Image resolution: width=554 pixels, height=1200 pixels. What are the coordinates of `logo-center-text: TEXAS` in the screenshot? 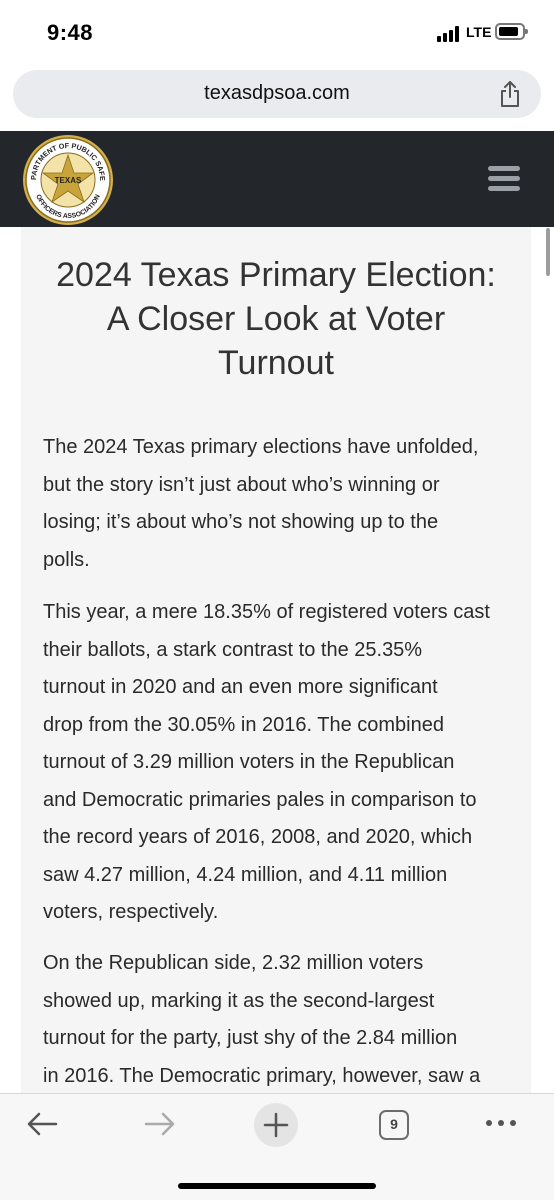 It's located at (68, 180).